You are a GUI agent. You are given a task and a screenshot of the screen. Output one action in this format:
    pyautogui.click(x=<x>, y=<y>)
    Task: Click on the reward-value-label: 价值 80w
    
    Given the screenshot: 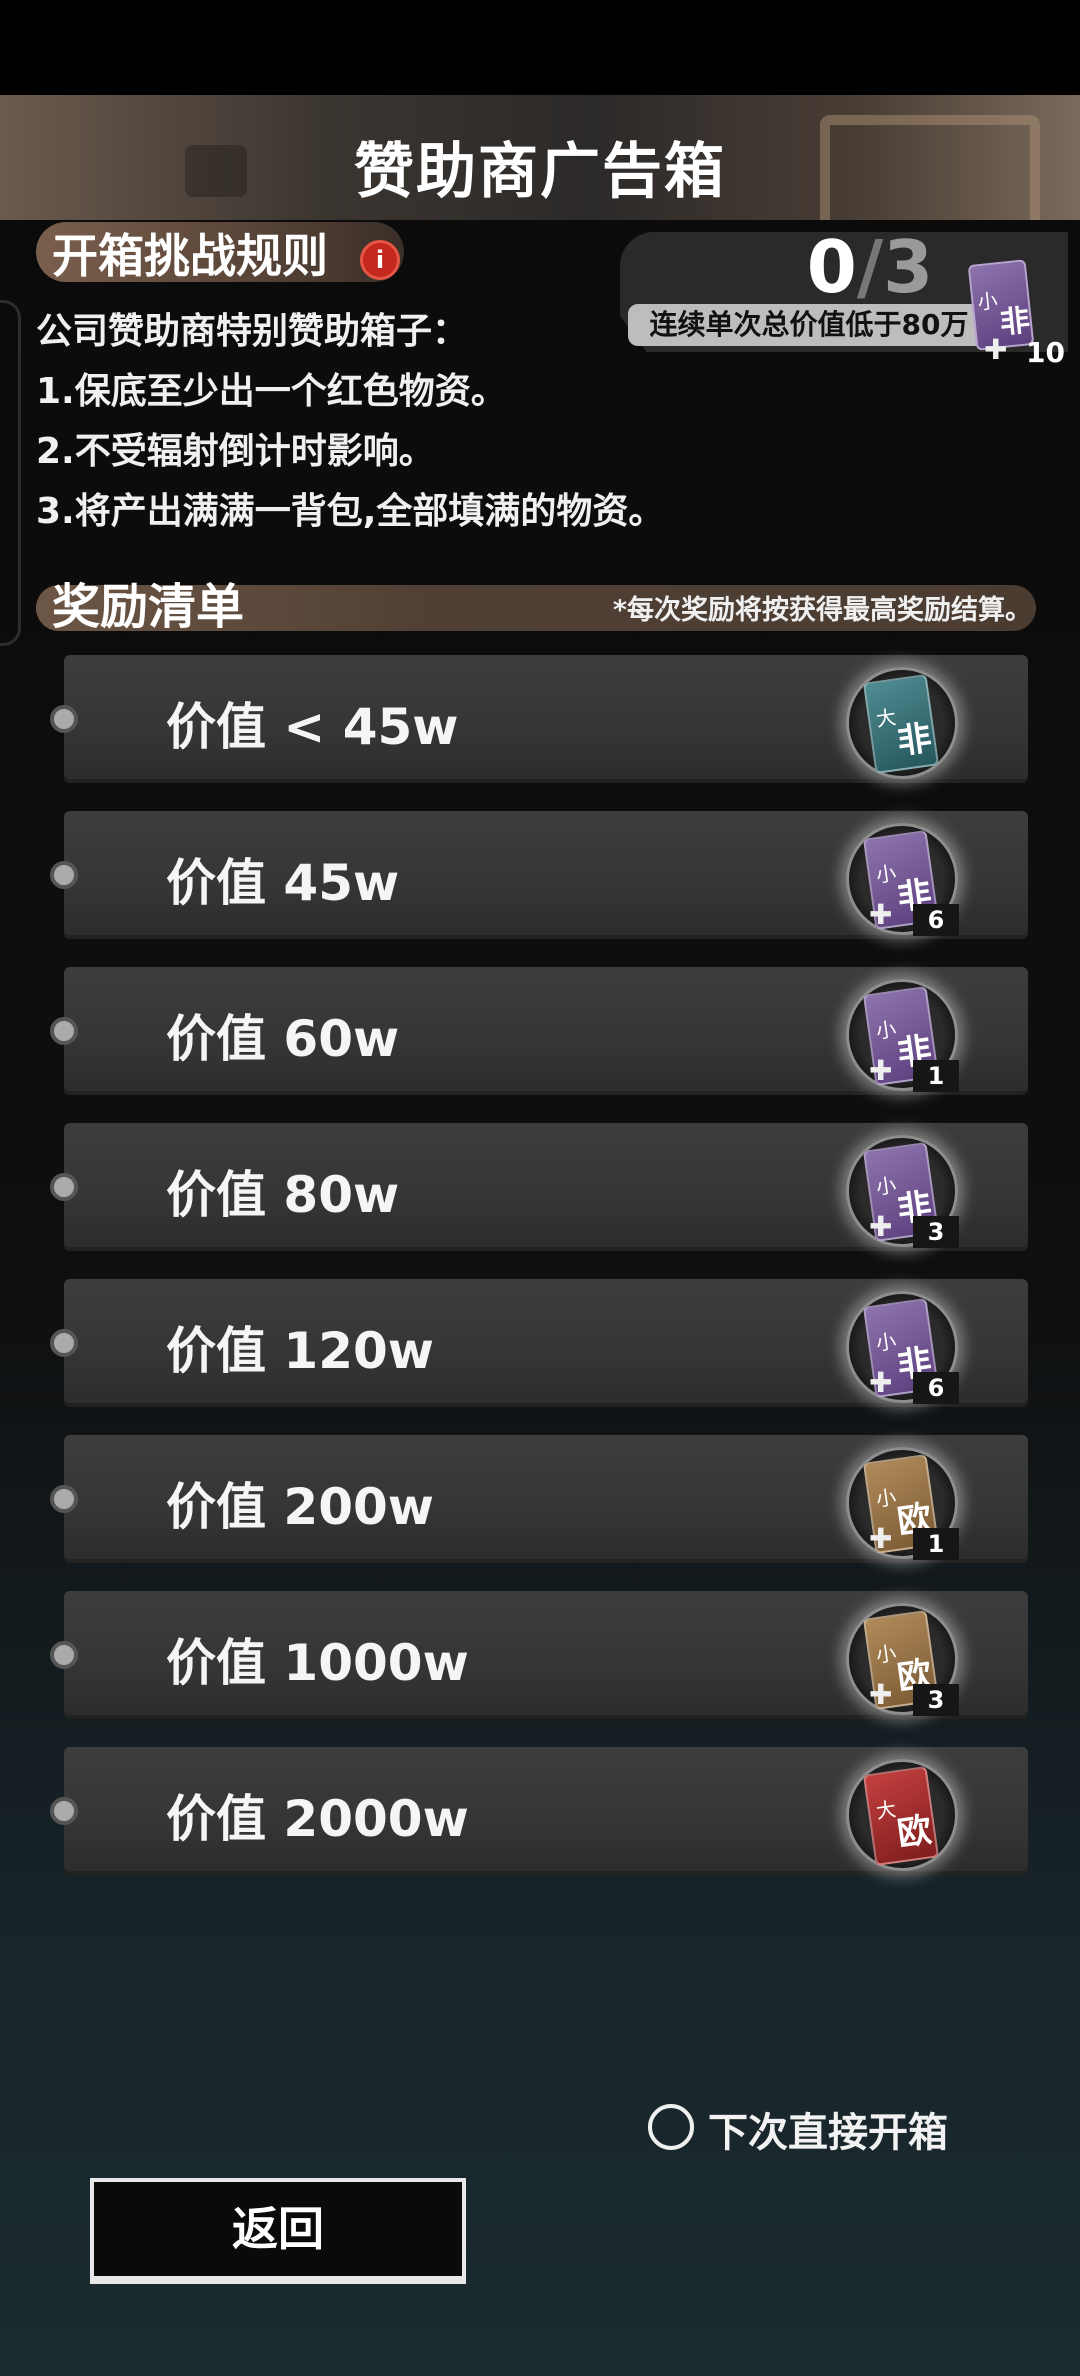 What is the action you would take?
    pyautogui.click(x=283, y=1195)
    